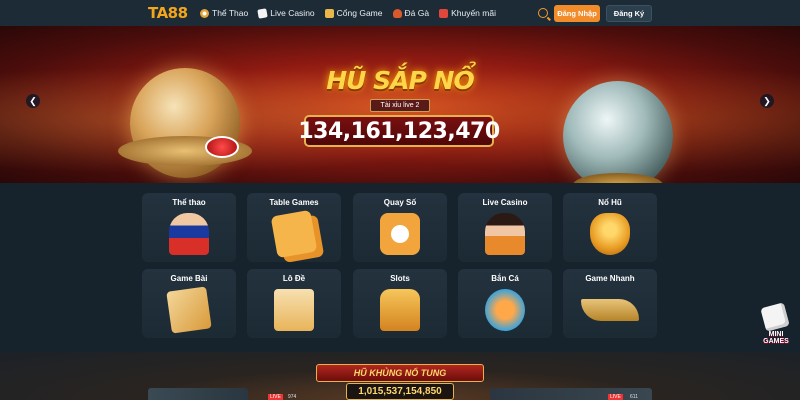 This screenshot has width=800, height=400. What do you see at coordinates (189, 310) in the screenshot?
I see `playing-cards-icon` at bounding box center [189, 310].